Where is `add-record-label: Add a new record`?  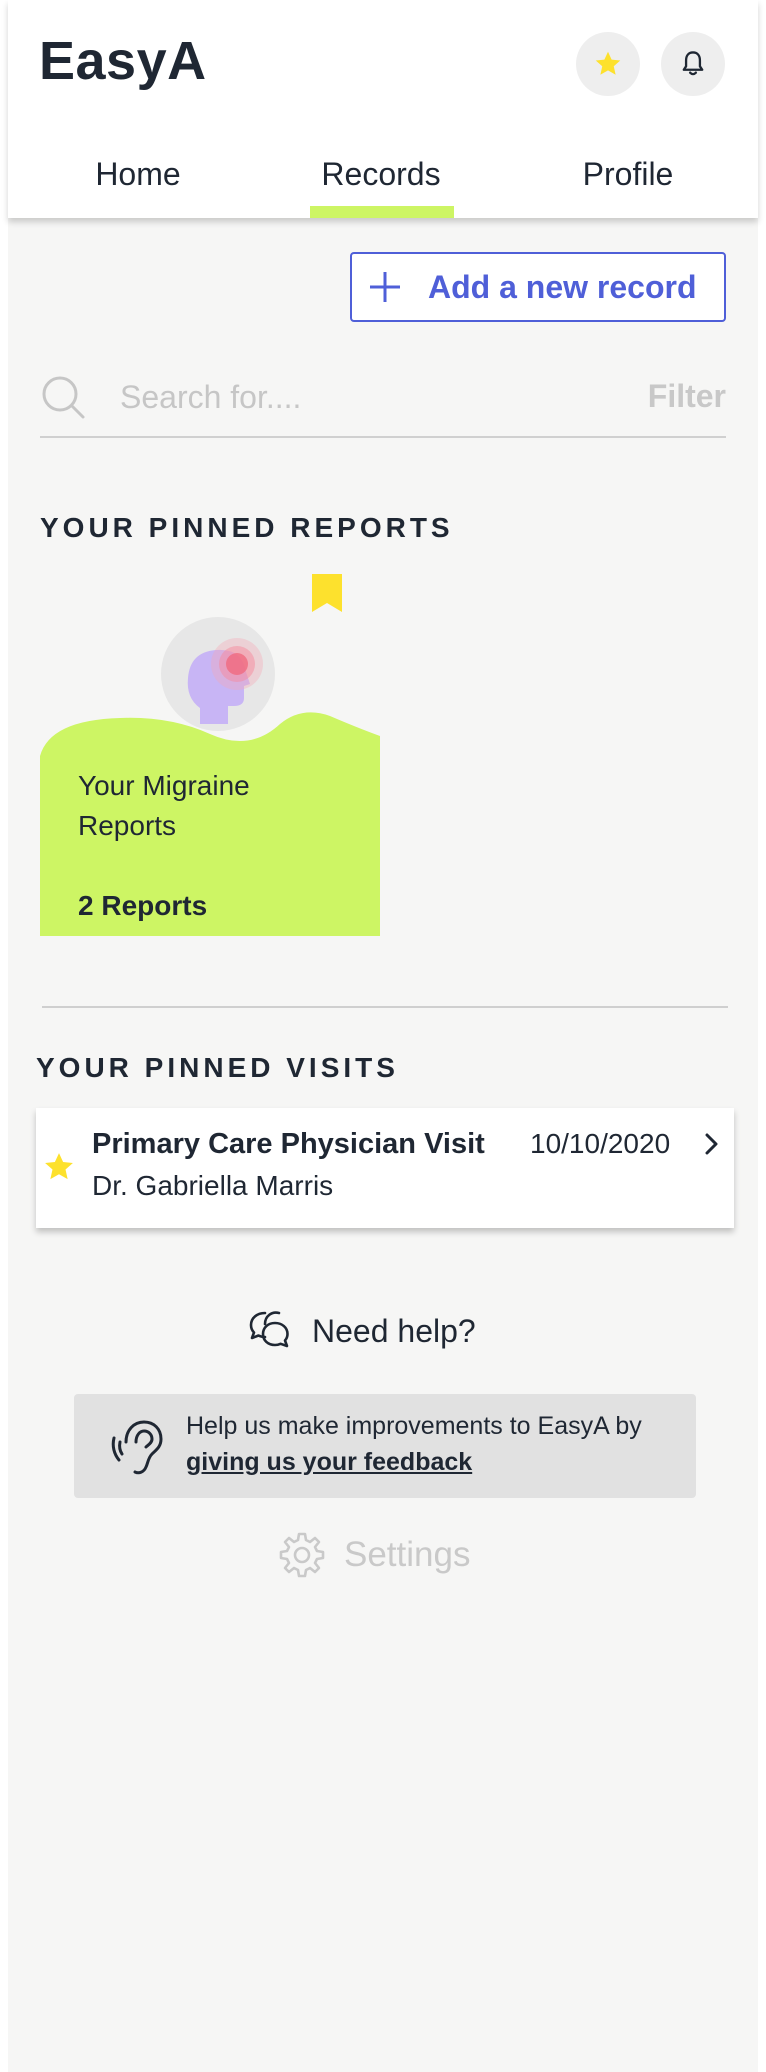 add-record-label: Add a new record is located at coordinates (562, 286).